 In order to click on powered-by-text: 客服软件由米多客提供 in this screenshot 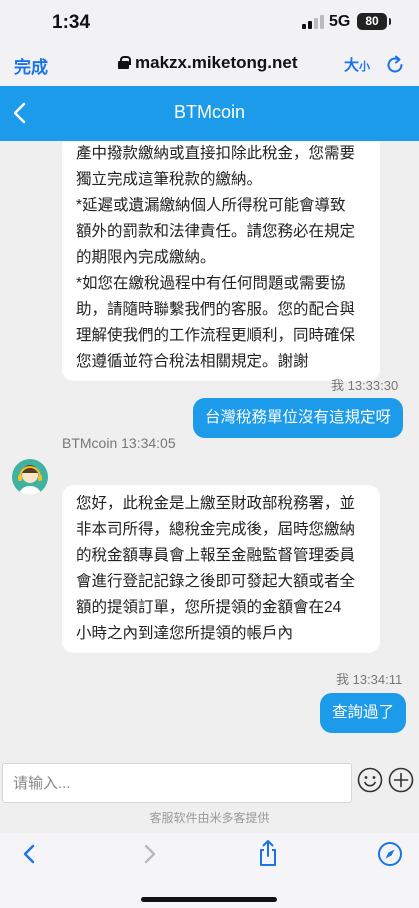, I will do `click(209, 818)`.